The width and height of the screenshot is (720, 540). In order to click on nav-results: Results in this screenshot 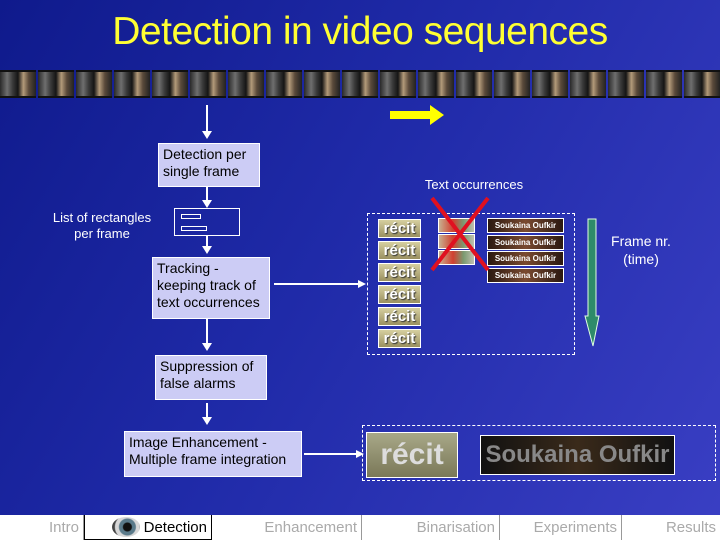, I will do `click(671, 527)`.